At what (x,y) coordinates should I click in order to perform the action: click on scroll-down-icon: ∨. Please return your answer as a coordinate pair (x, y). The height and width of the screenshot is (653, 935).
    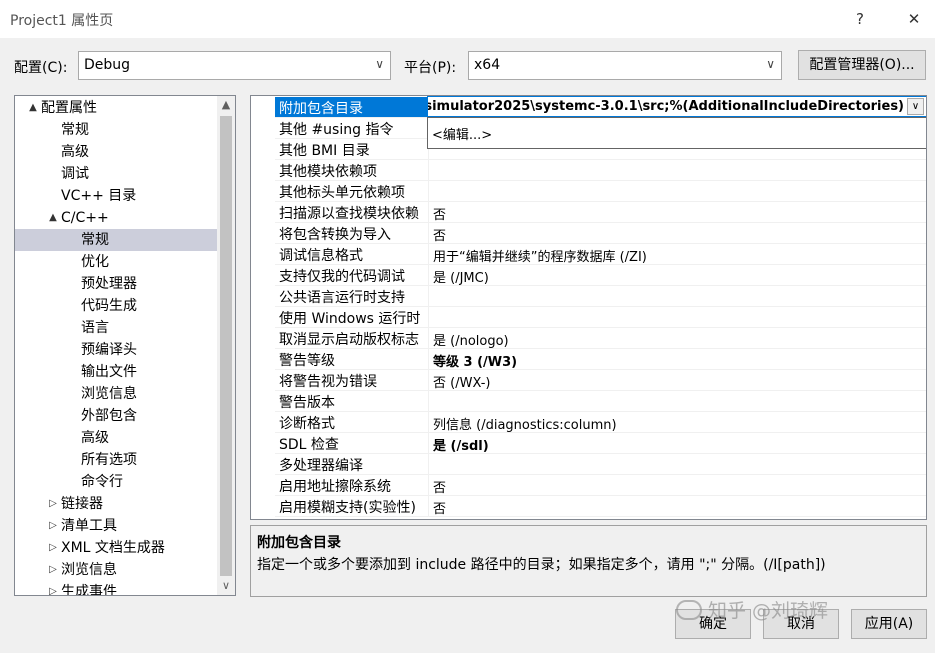
    Looking at the image, I should click on (226, 586).